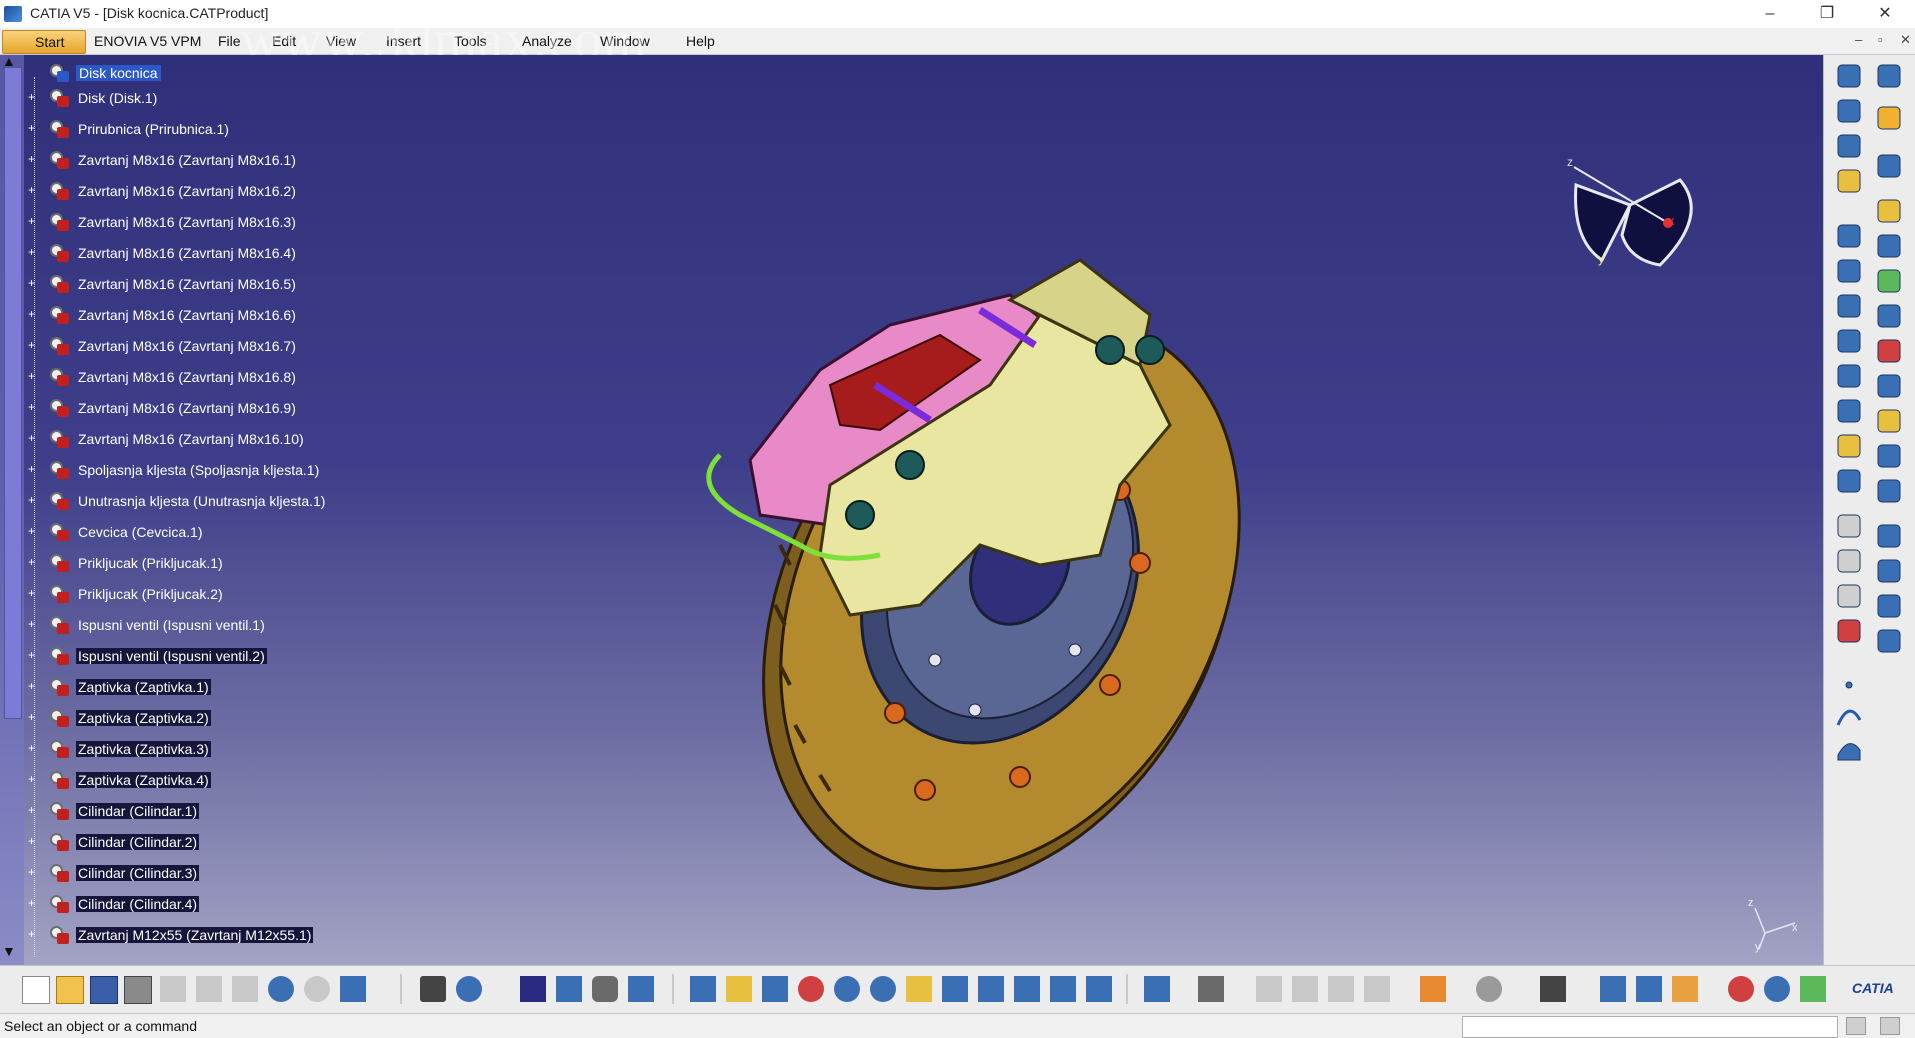 Image resolution: width=1915 pixels, height=1038 pixels. I want to click on fly-mode-icon, so click(703, 989).